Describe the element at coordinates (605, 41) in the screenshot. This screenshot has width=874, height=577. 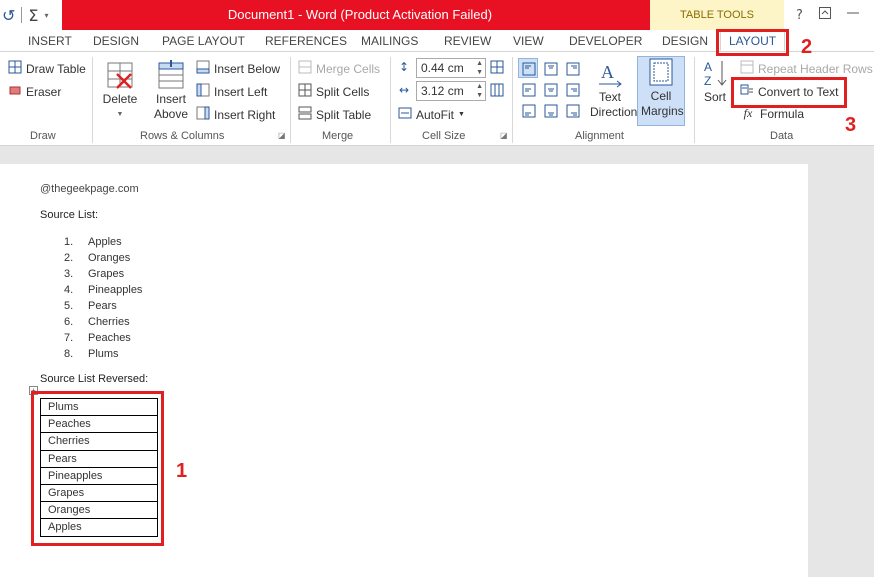
I see `tab-developer: DEVELOPER` at that location.